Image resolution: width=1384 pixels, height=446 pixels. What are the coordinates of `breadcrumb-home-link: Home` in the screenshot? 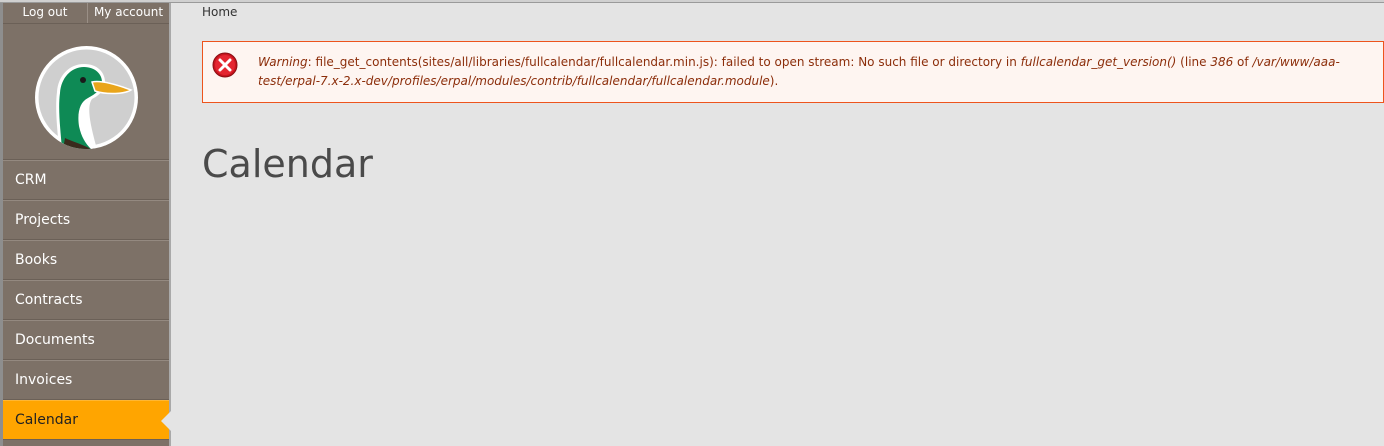 It's located at (219, 12).